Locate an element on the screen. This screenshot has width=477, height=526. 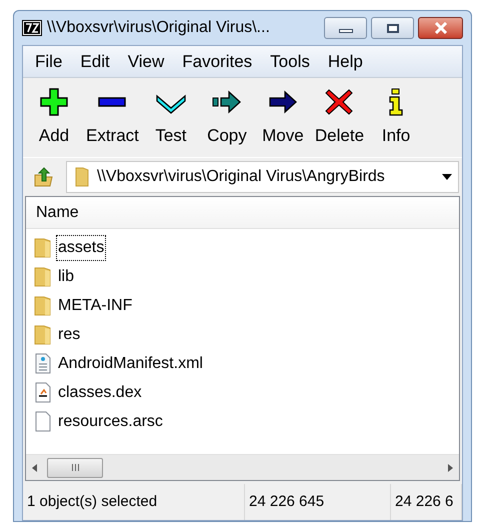
folder-up-icon is located at coordinates (44, 177).